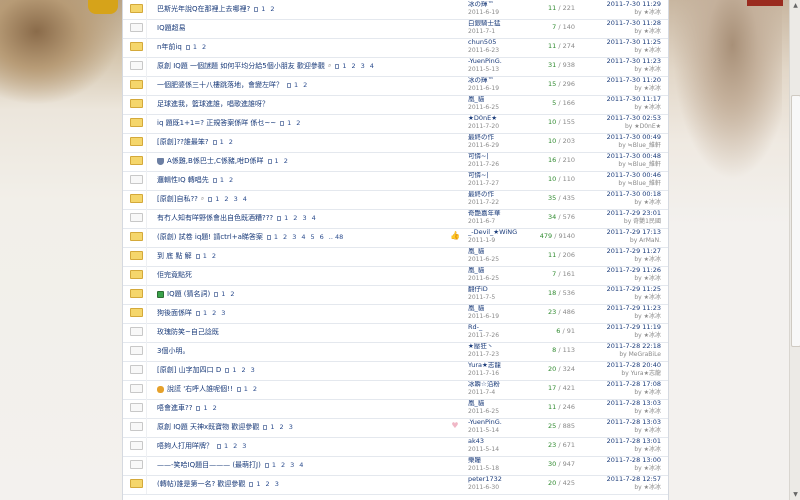  Describe the element at coordinates (627, 403) in the screenshot. I see `last-post-time-link: 2011-7-28 13:03` at that location.